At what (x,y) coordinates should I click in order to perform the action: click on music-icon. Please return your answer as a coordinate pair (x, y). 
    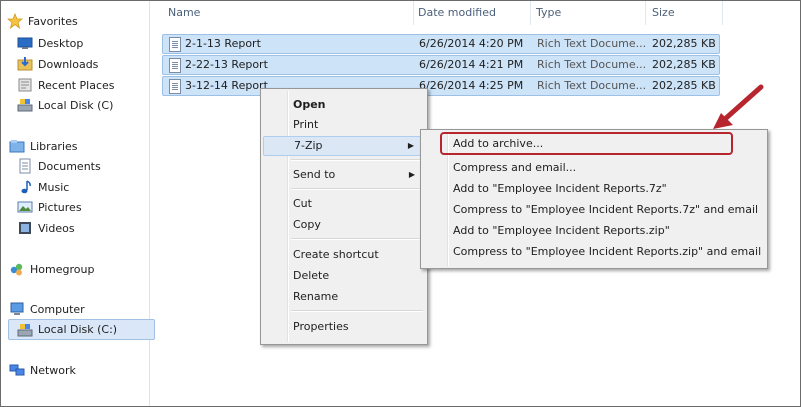
    Looking at the image, I should click on (25, 187).